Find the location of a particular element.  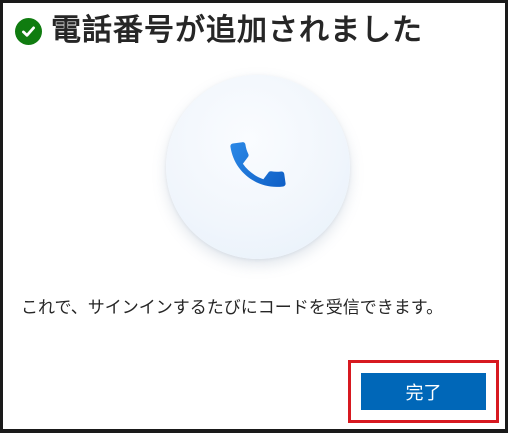

check-circle-icon is located at coordinates (28, 31).